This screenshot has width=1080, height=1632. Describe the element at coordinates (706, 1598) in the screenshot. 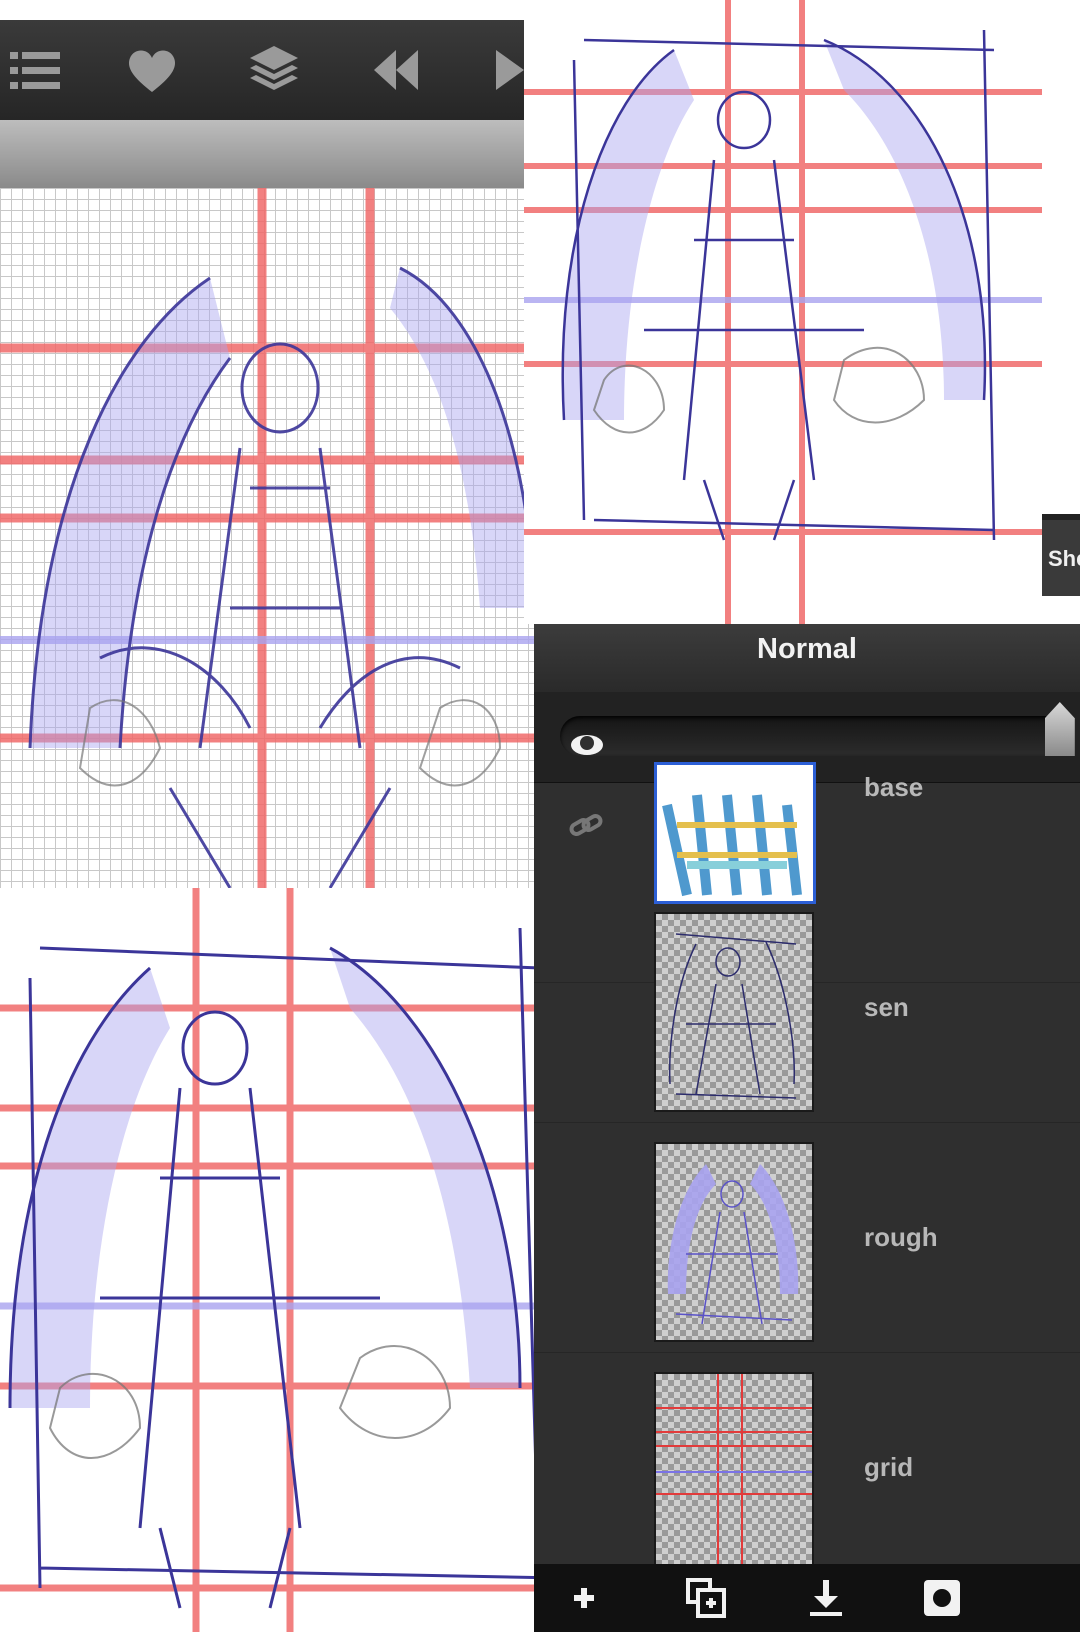

I see `duplicate-layer-icon` at that location.